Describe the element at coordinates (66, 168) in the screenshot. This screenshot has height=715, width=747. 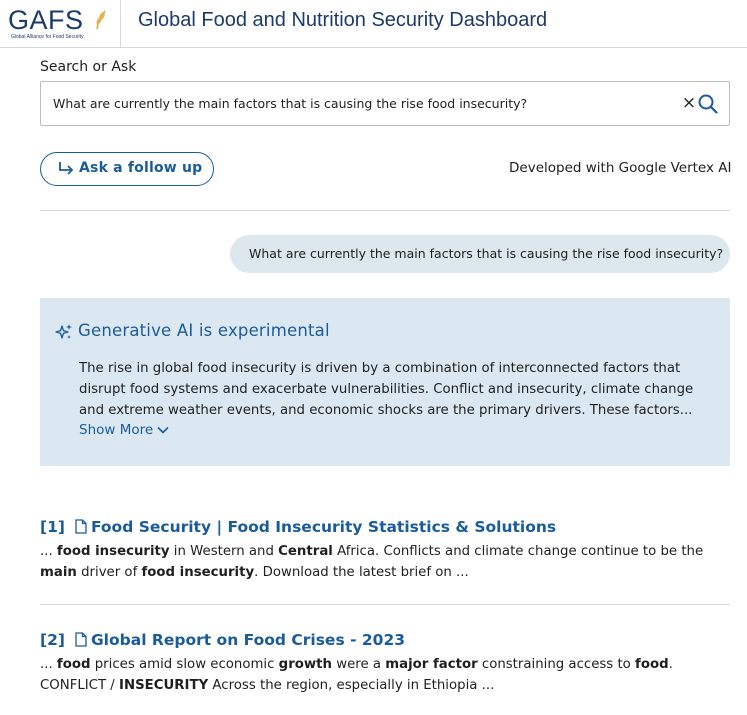
I see `arrow-return-icon` at that location.